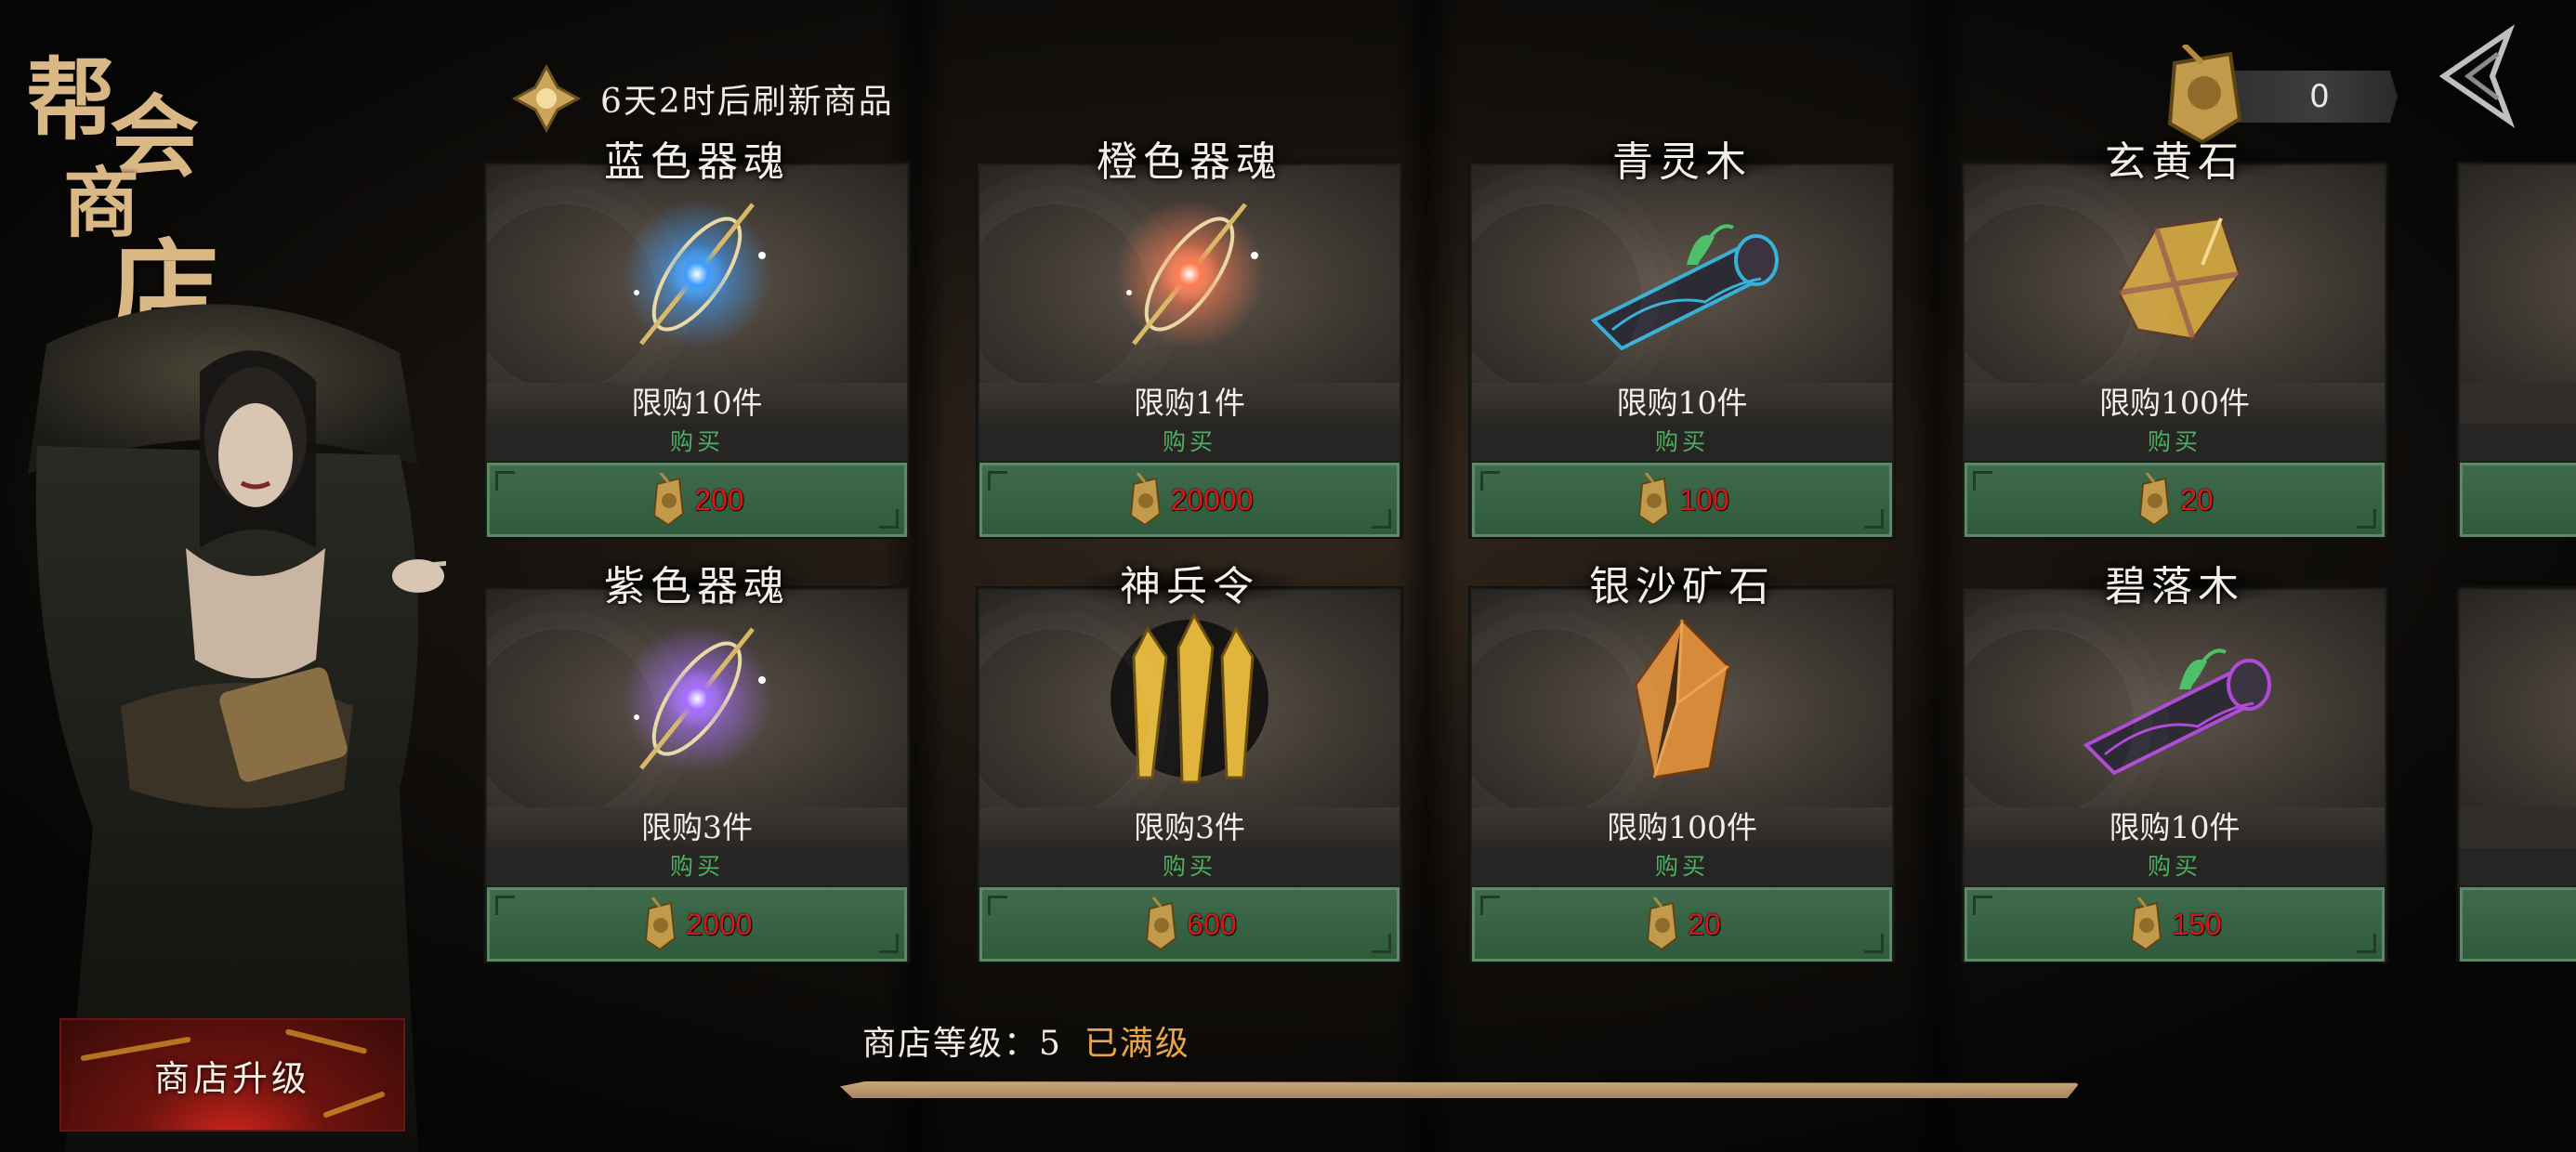 This screenshot has height=1152, width=2576. I want to click on currency-amount: 0, so click(2319, 96).